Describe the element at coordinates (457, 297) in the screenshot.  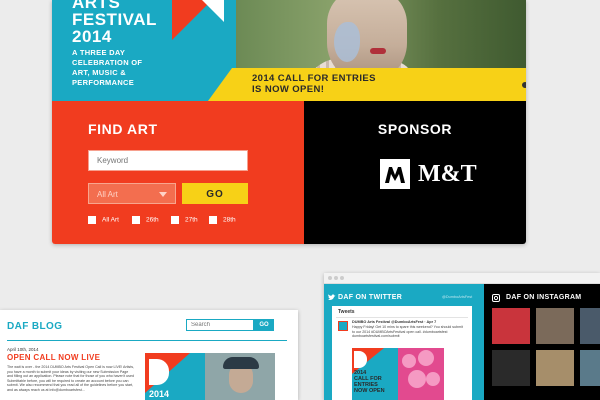
I see `twitter-handle: @DumboArtsFest` at that location.